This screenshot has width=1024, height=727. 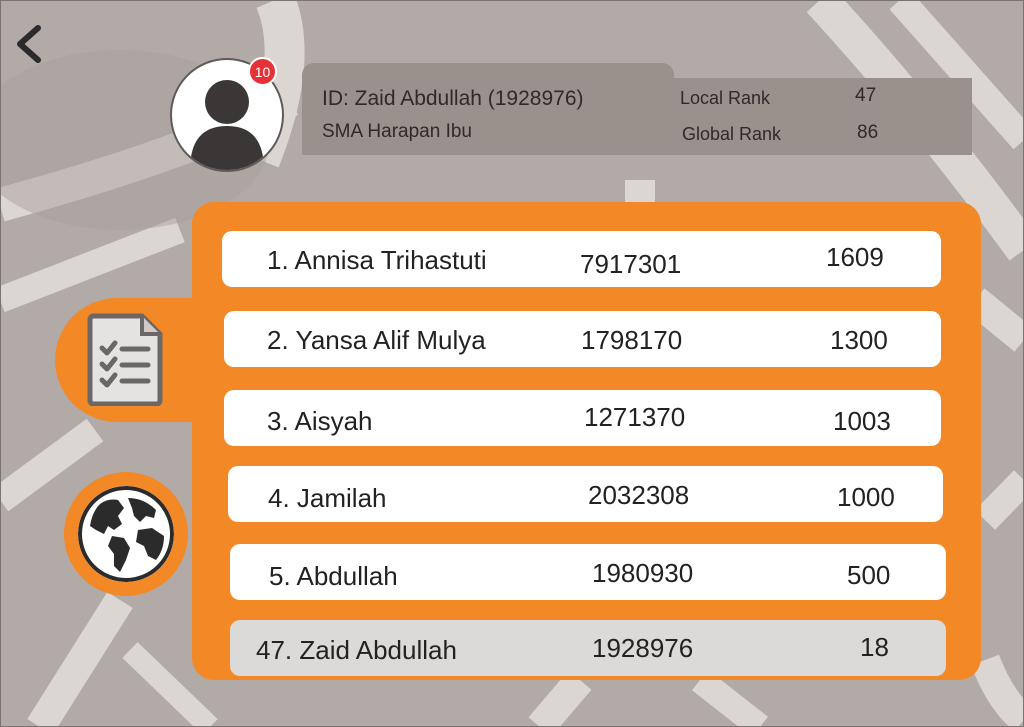 I want to click on row-name: 5. Abdullah, so click(x=333, y=576).